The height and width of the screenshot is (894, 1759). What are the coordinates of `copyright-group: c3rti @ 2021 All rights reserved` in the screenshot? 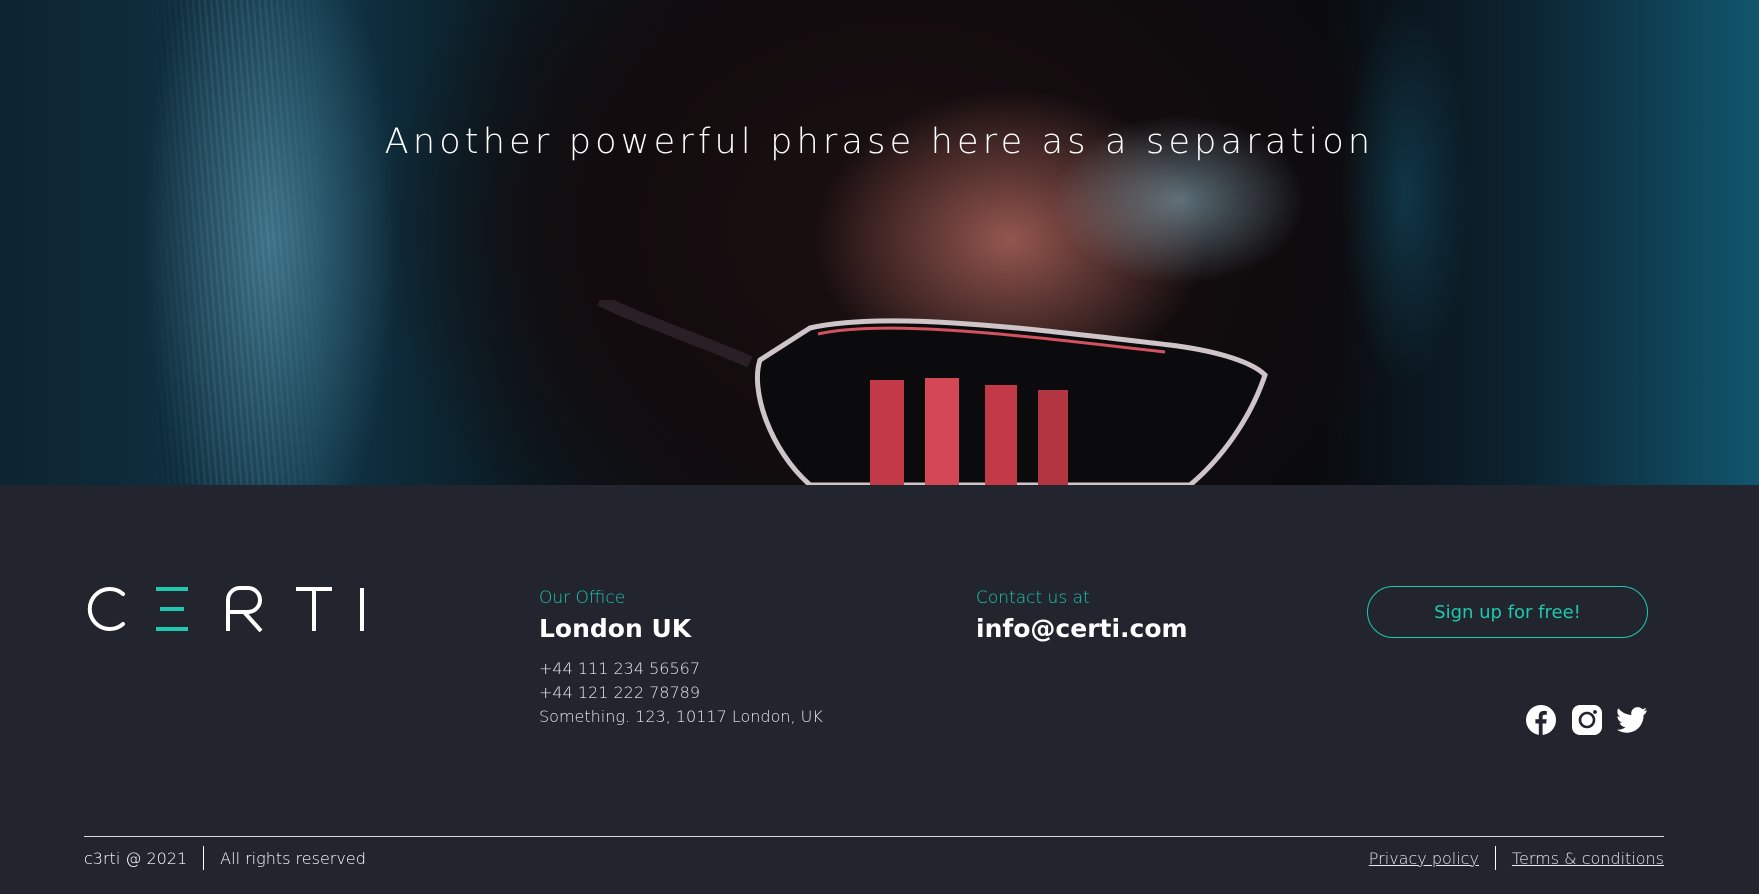 It's located at (225, 858).